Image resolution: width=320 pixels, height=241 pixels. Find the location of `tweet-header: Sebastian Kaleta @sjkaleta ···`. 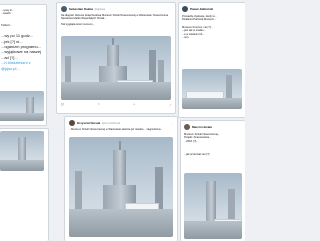

tweet-header: Sebastian Kaleta @sjkaleta ··· is located at coordinates (116, 9).